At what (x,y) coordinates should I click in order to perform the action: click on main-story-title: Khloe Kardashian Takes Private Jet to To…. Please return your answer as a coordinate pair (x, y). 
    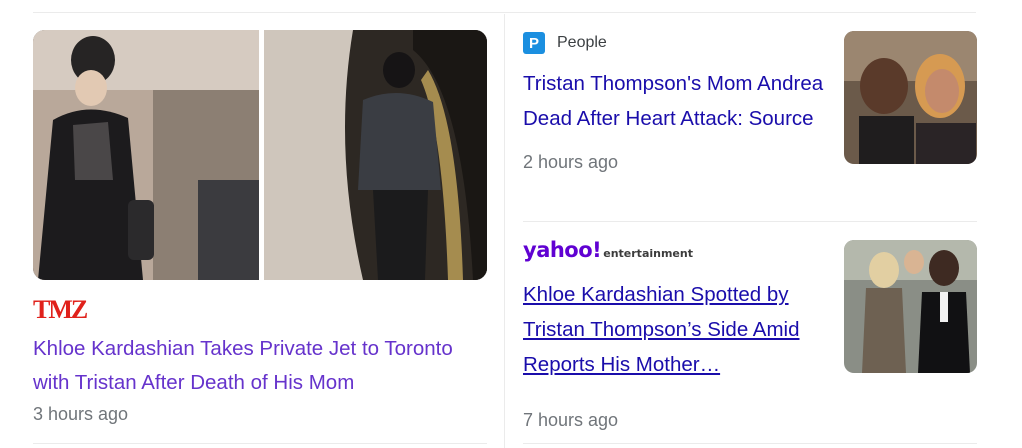
    Looking at the image, I should click on (263, 366).